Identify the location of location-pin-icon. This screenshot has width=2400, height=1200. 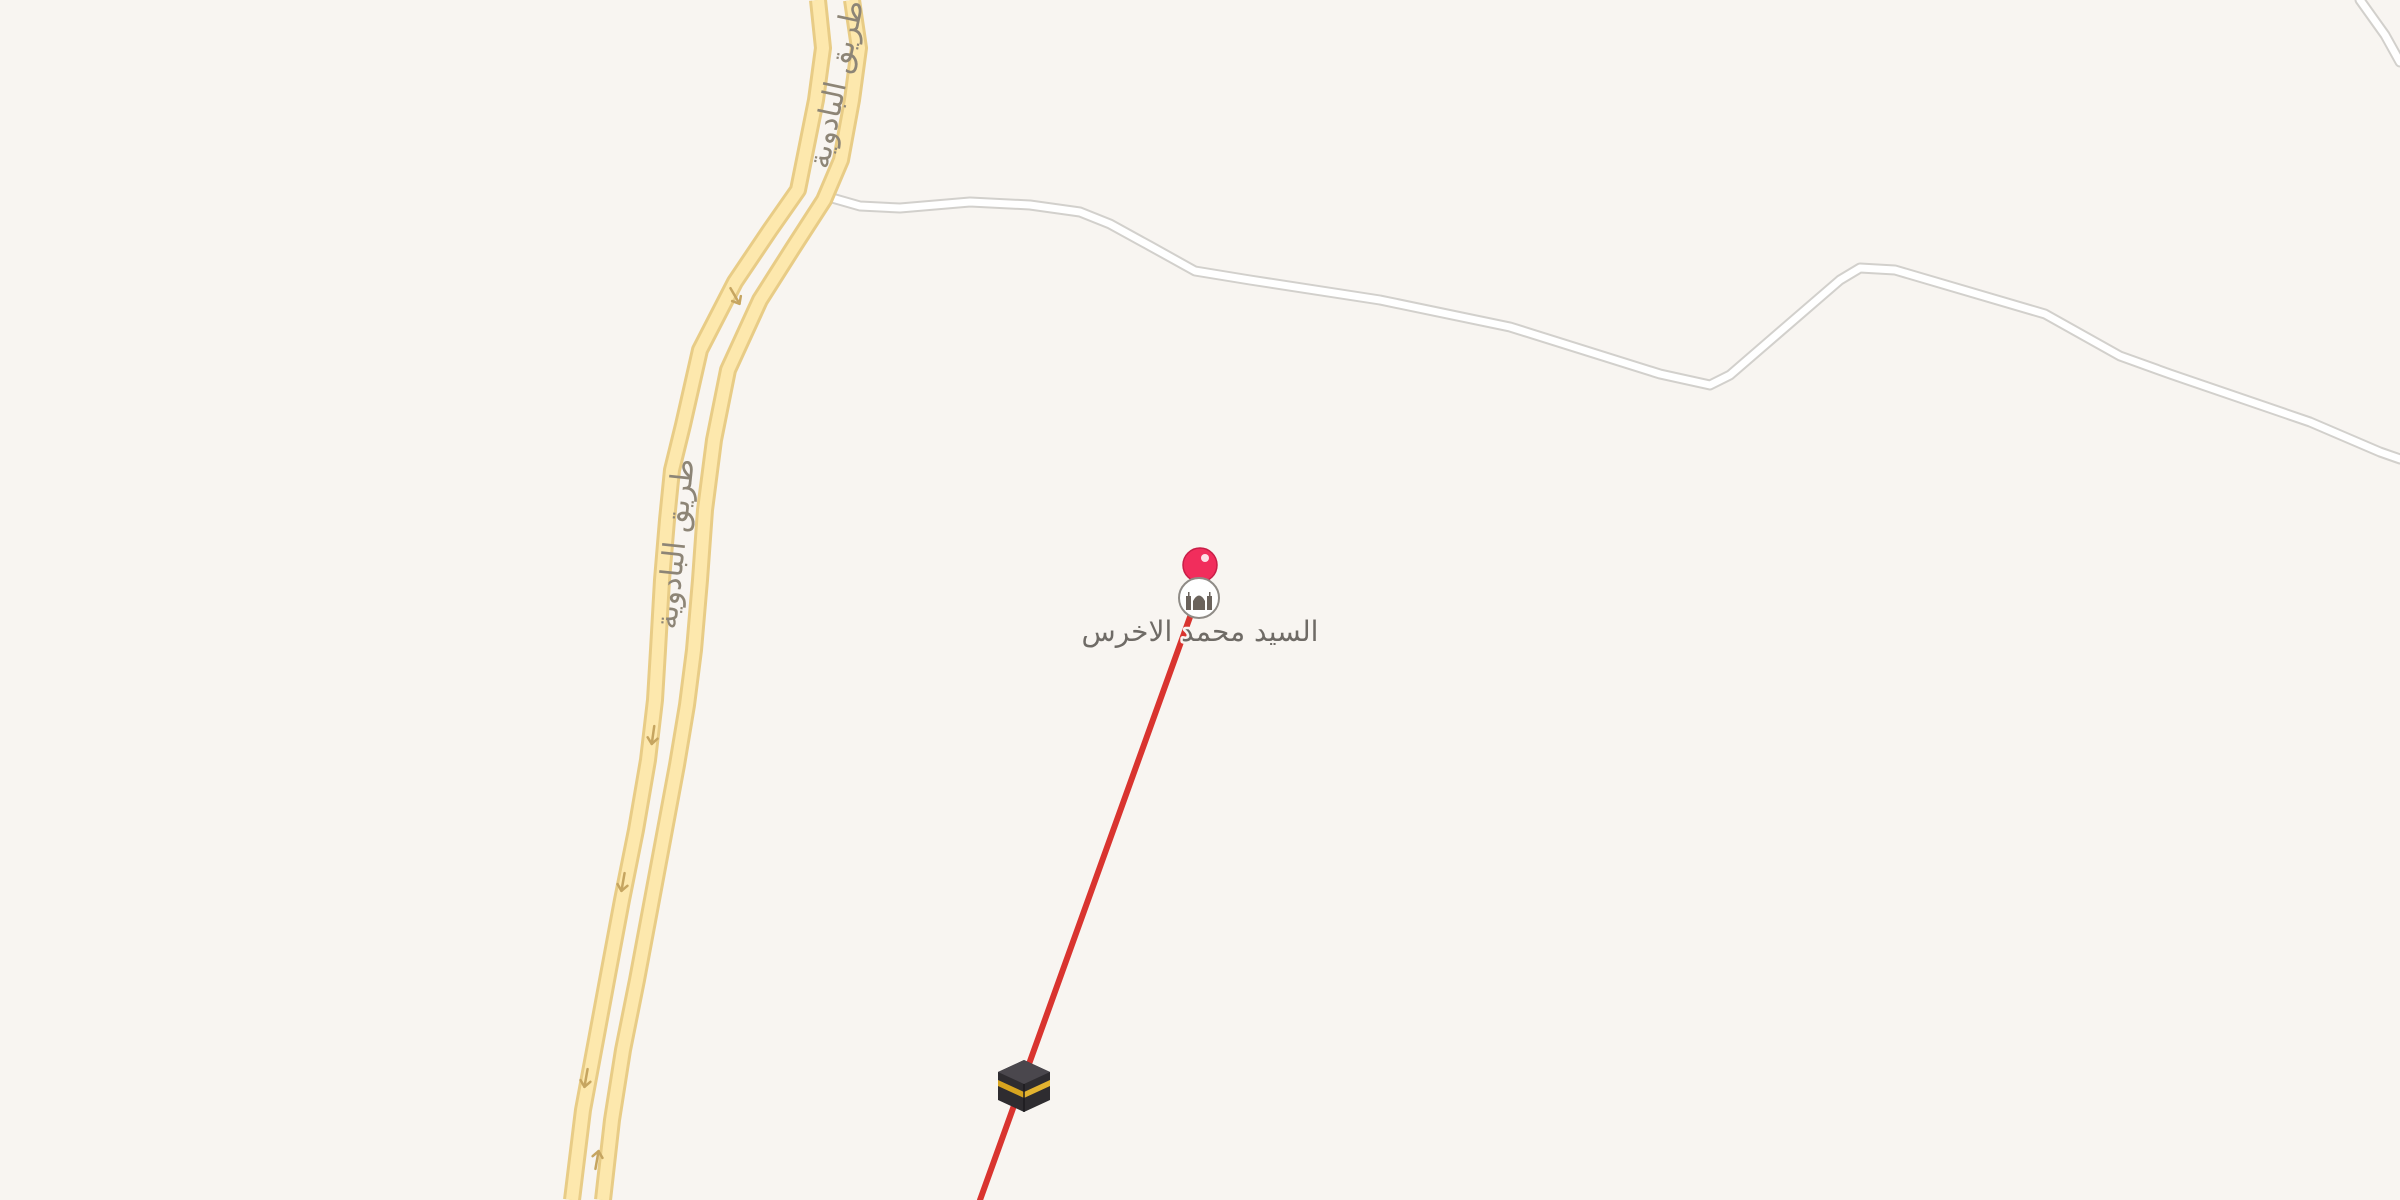
(1200, 565).